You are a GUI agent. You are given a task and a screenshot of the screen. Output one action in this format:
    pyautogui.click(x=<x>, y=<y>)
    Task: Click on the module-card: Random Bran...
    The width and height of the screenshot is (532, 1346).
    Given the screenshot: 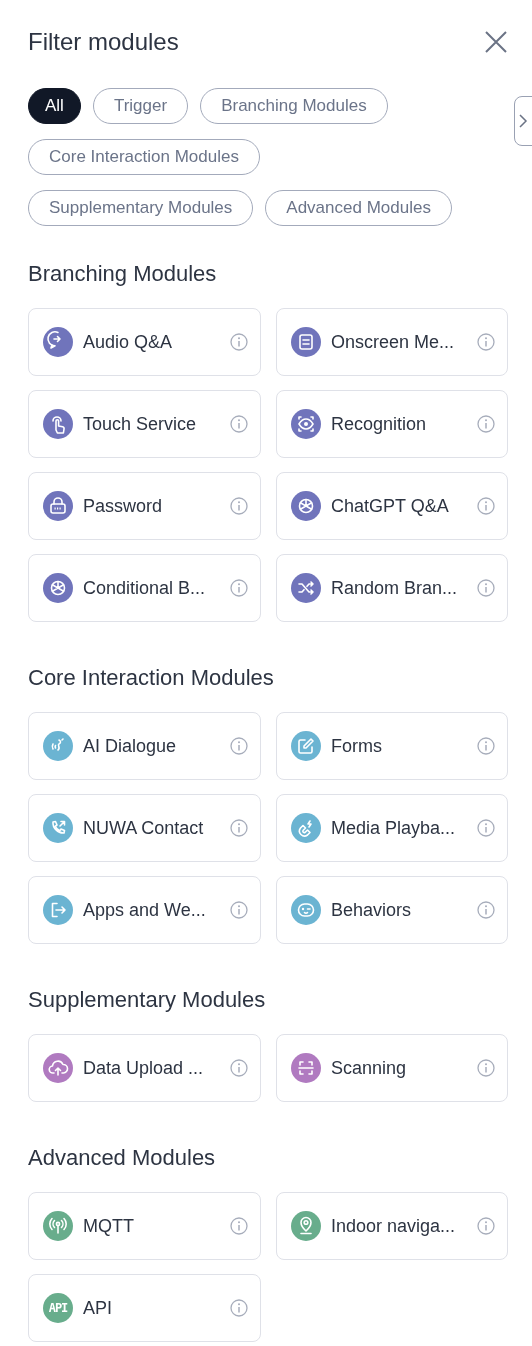 What is the action you would take?
    pyautogui.click(x=392, y=588)
    